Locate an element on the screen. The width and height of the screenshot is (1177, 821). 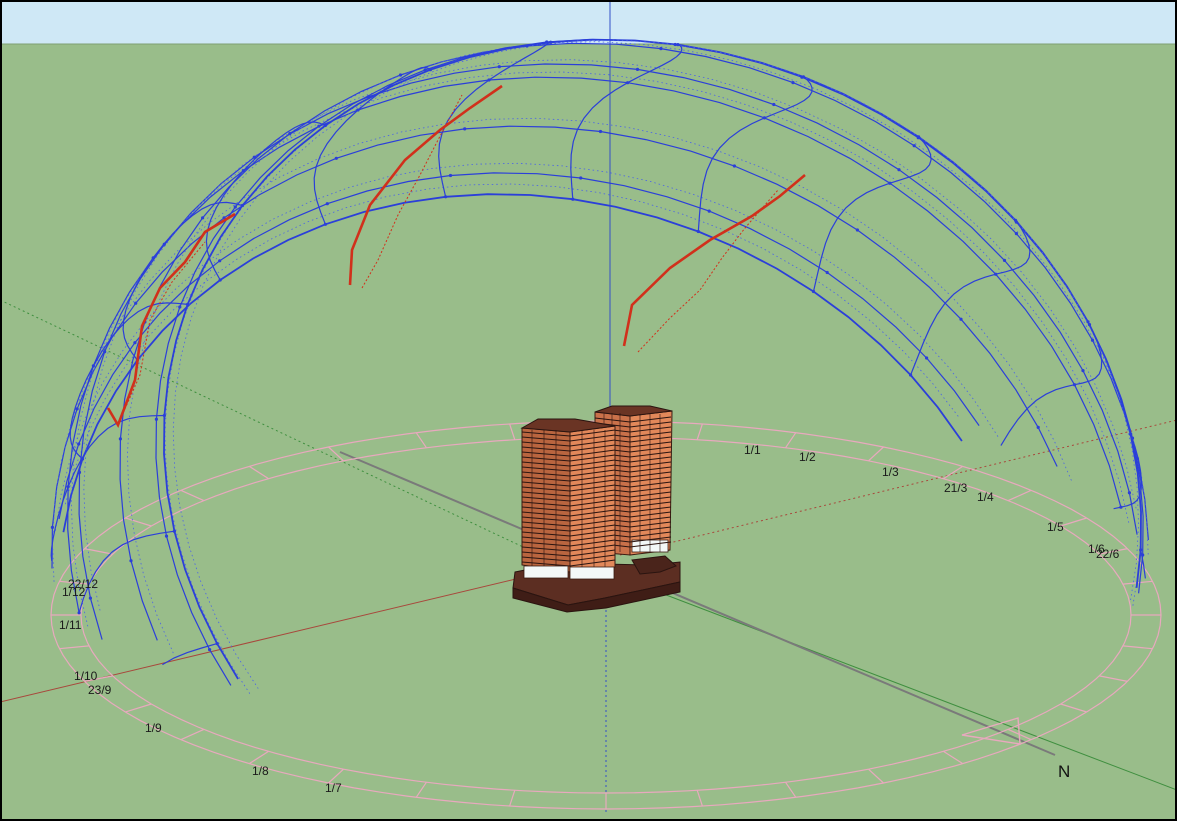
date-label-1-4: 1/4 is located at coordinates (985, 497).